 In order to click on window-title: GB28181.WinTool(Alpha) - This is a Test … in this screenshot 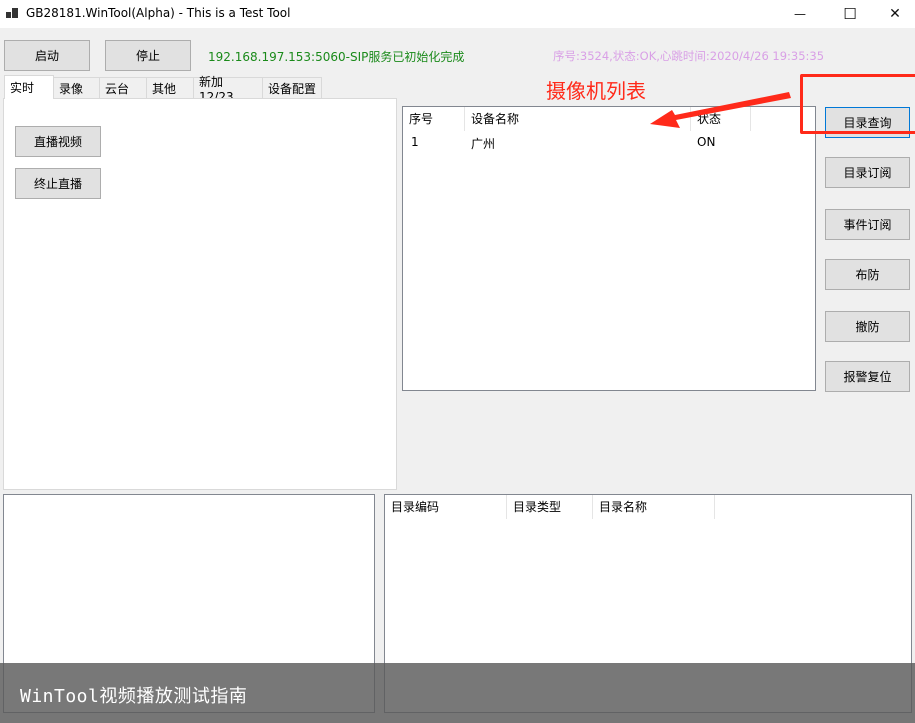, I will do `click(158, 13)`.